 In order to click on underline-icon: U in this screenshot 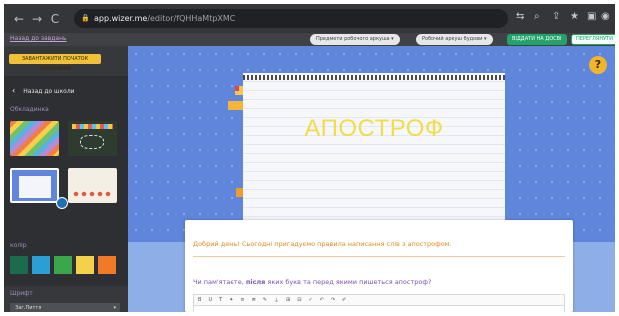, I will do `click(210, 300)`.